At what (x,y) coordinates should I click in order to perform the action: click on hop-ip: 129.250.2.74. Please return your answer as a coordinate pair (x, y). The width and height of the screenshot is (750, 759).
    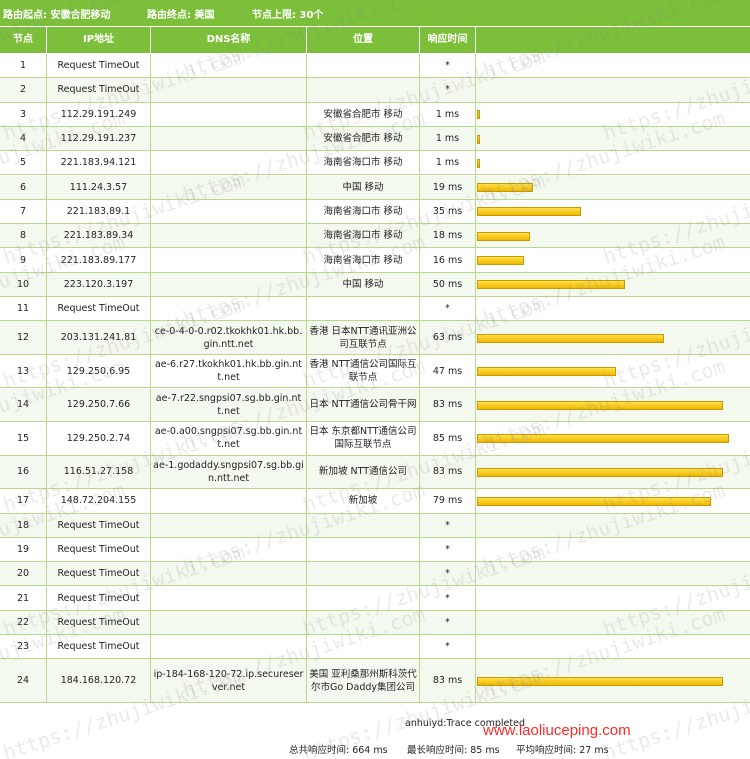
    Looking at the image, I should click on (99, 438).